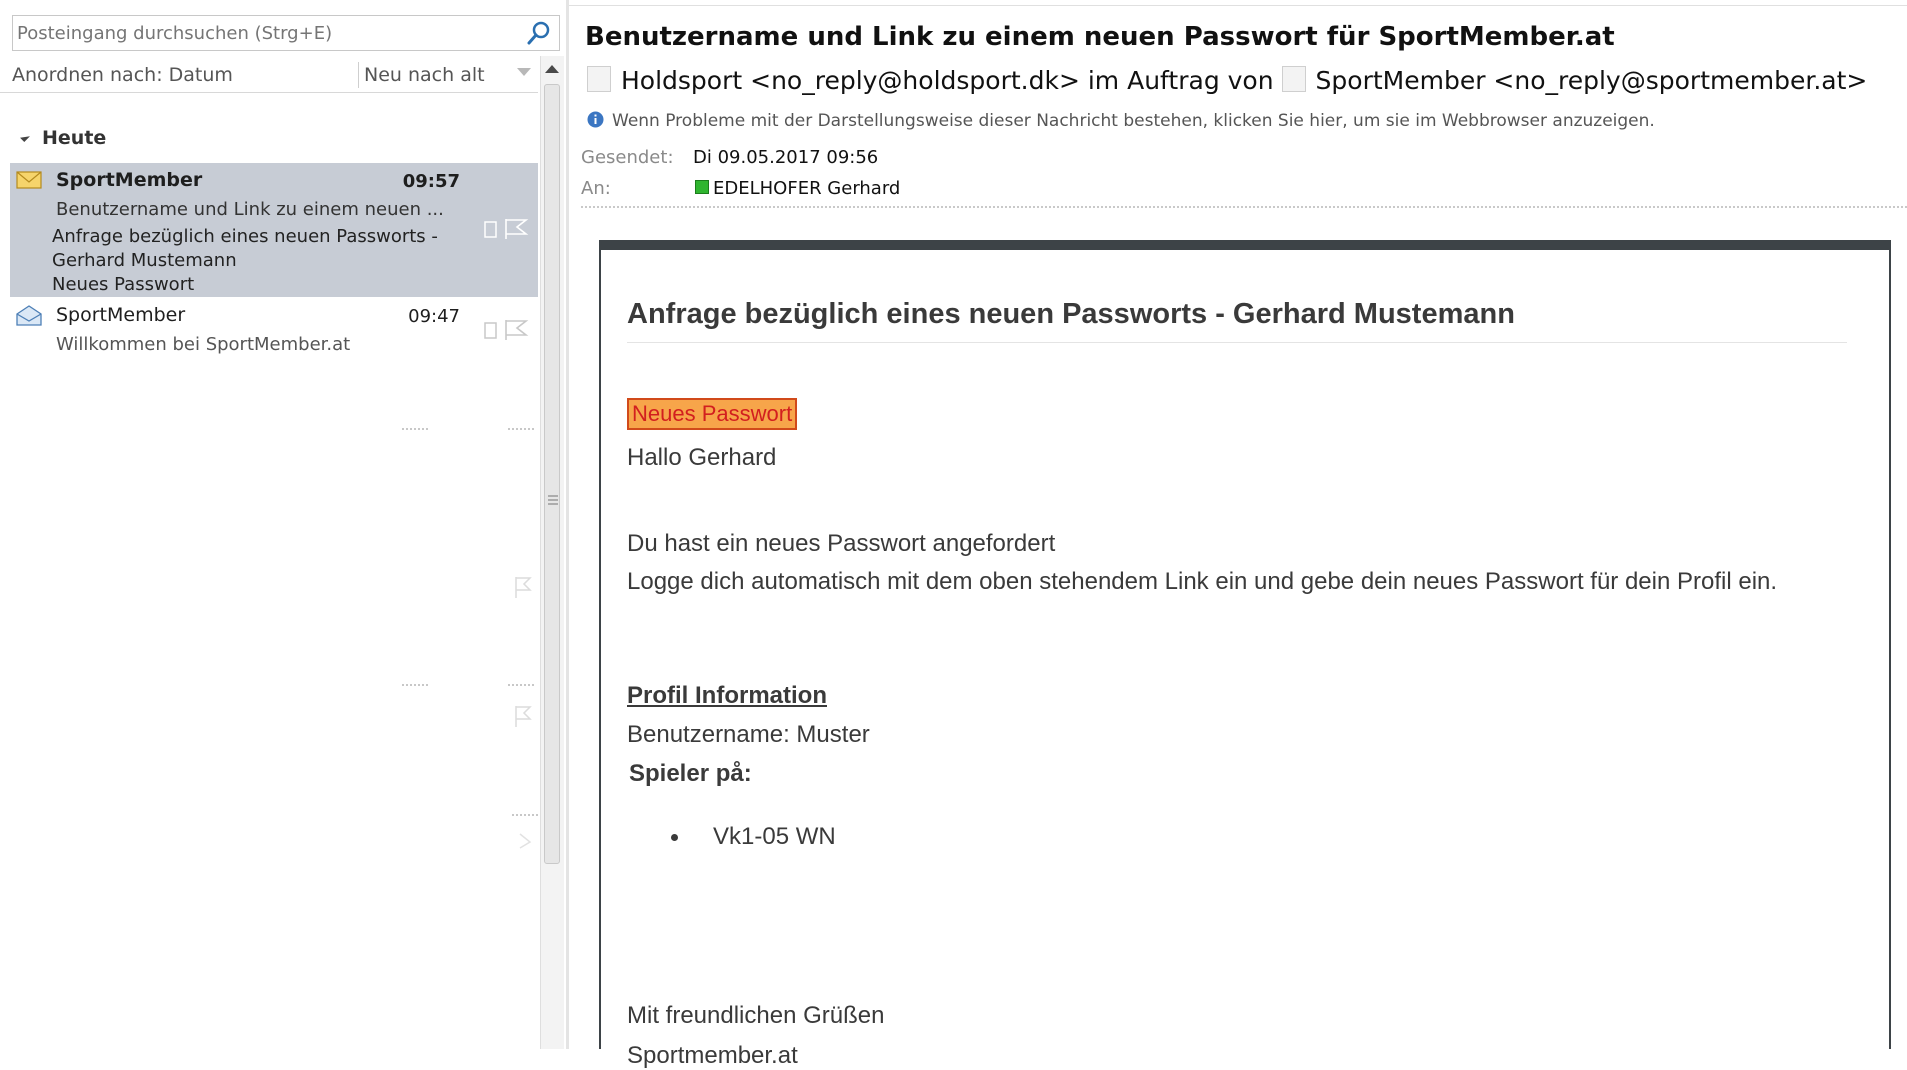  I want to click on from-address: SportMember <no_reply@sportmember.at>, so click(1592, 80).